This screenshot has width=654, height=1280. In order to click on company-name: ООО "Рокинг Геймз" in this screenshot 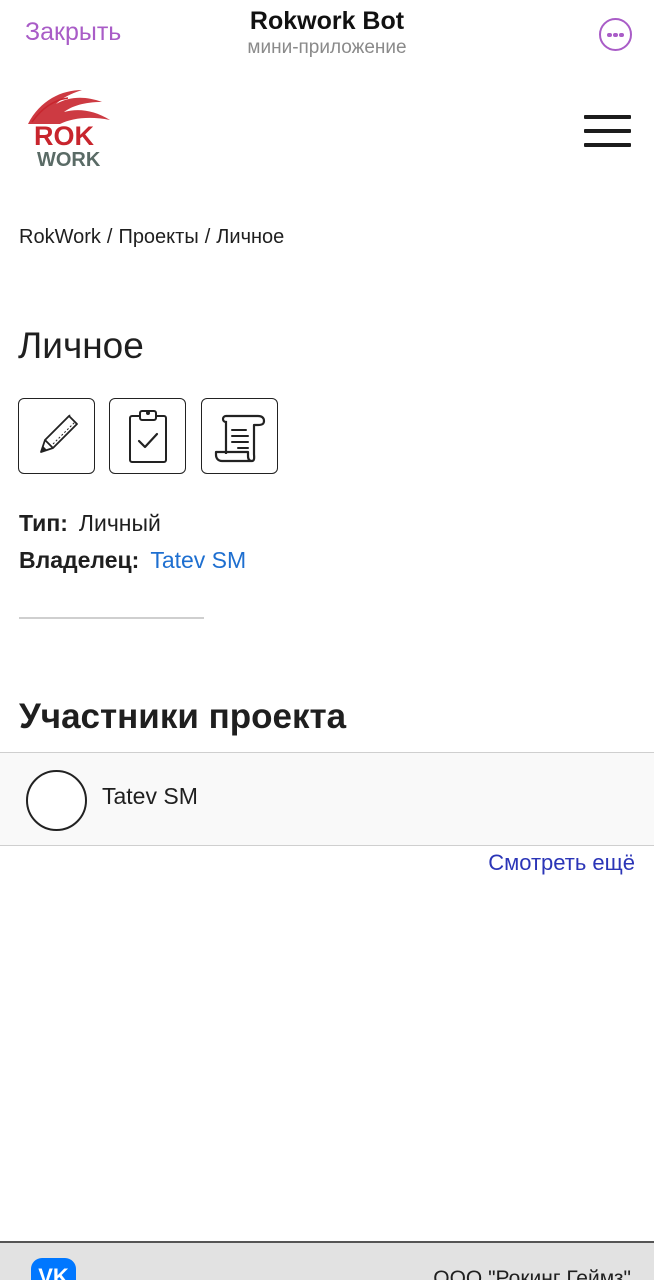, I will do `click(532, 1273)`.